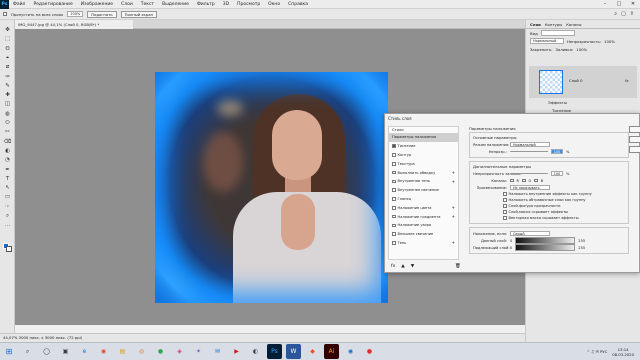 This screenshot has height=360, width=640. What do you see at coordinates (7, 170) in the screenshot?
I see `tool-icon: ✒` at bounding box center [7, 170].